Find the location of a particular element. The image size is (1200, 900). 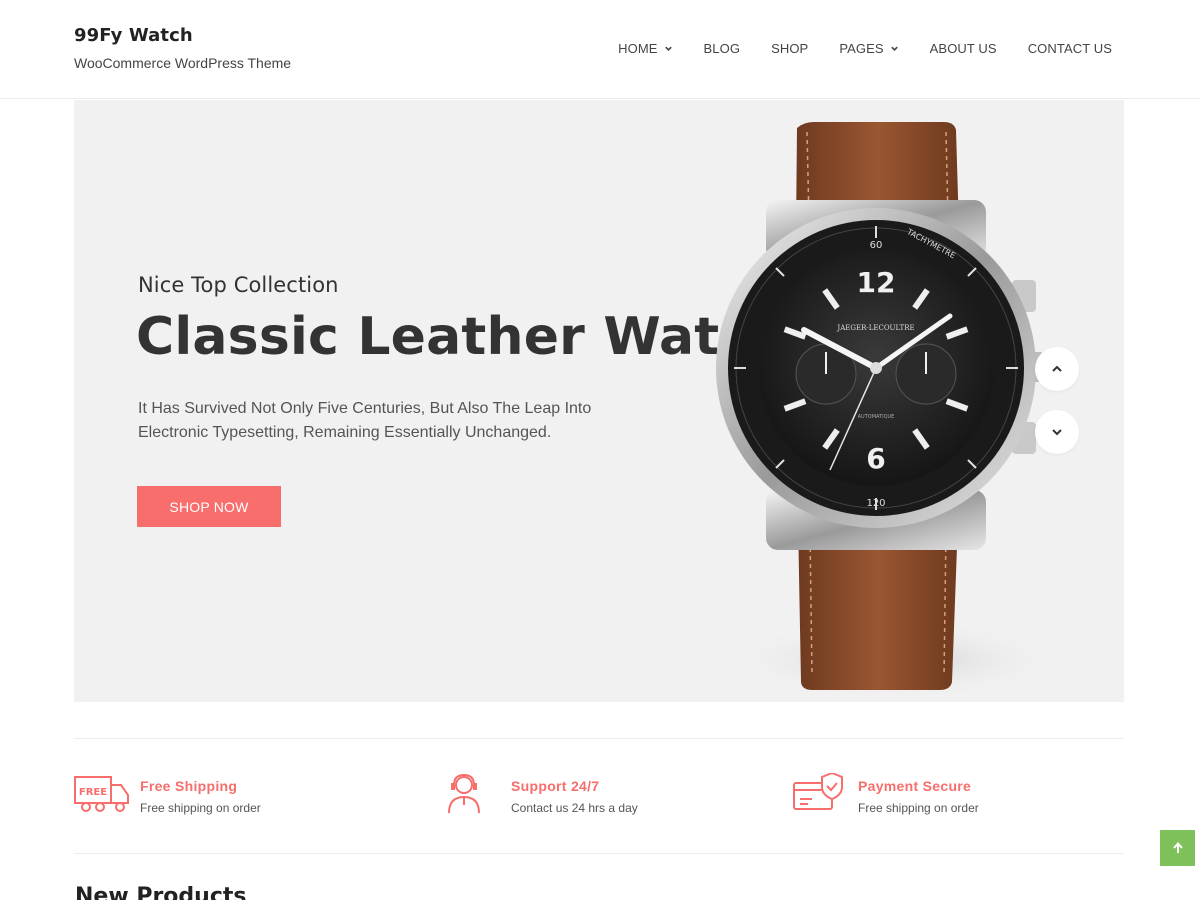

nav-item-label: SHOP is located at coordinates (790, 48).